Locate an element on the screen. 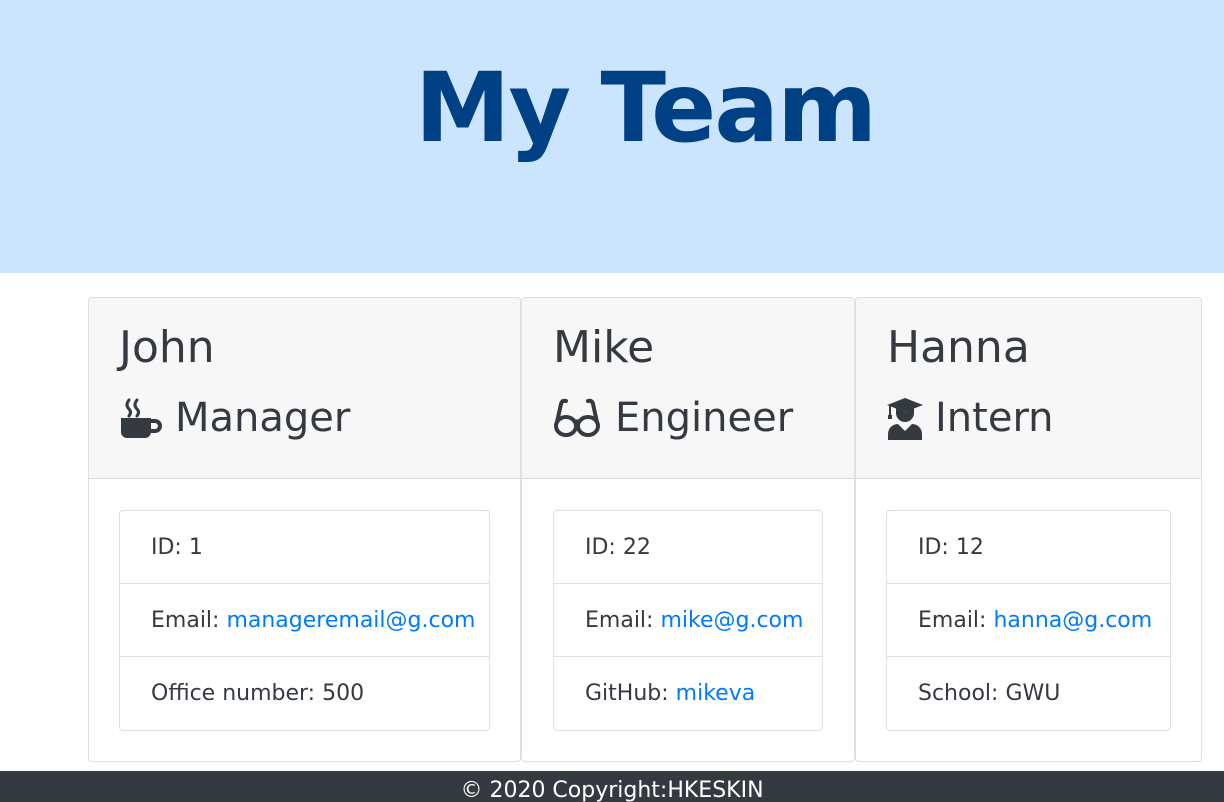 The width and height of the screenshot is (1224, 802). email-link: mike@g.com is located at coordinates (731, 620).